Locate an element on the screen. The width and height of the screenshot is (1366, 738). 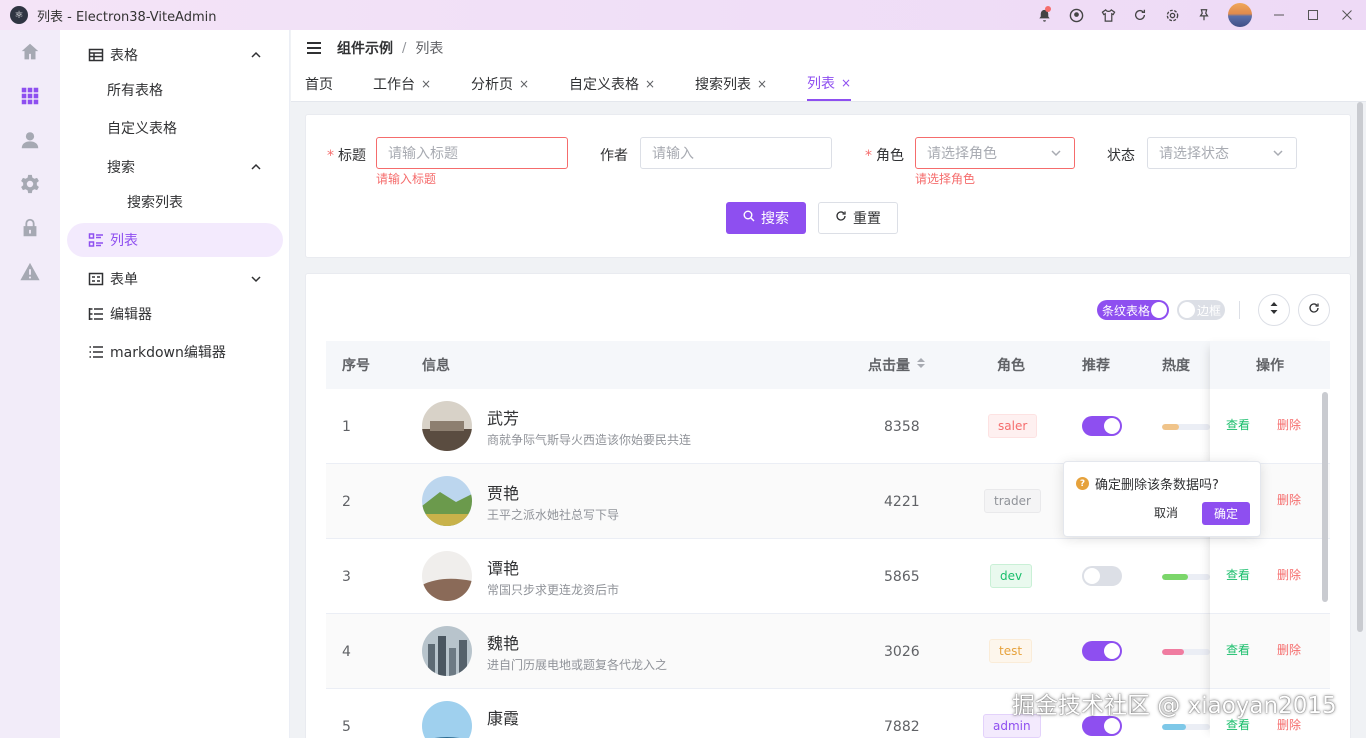
search-button: 搜索 is located at coordinates (766, 218).